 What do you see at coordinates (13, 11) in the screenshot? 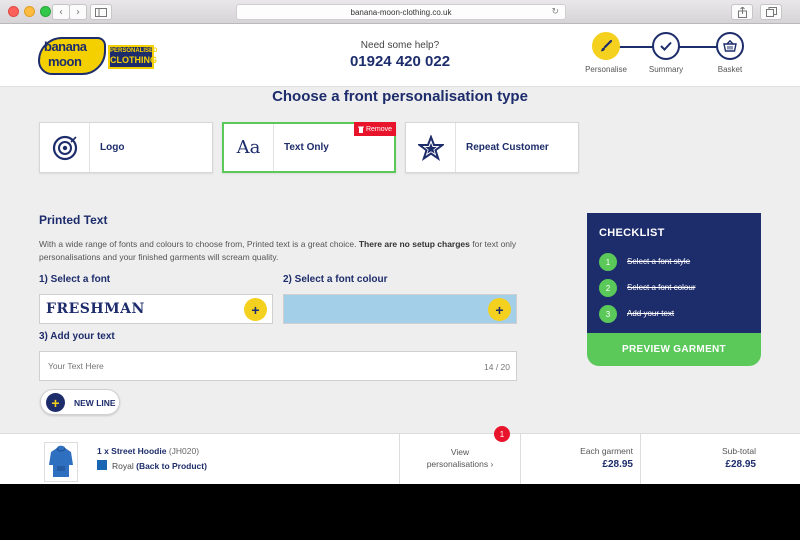
I see `close-window-button` at bounding box center [13, 11].